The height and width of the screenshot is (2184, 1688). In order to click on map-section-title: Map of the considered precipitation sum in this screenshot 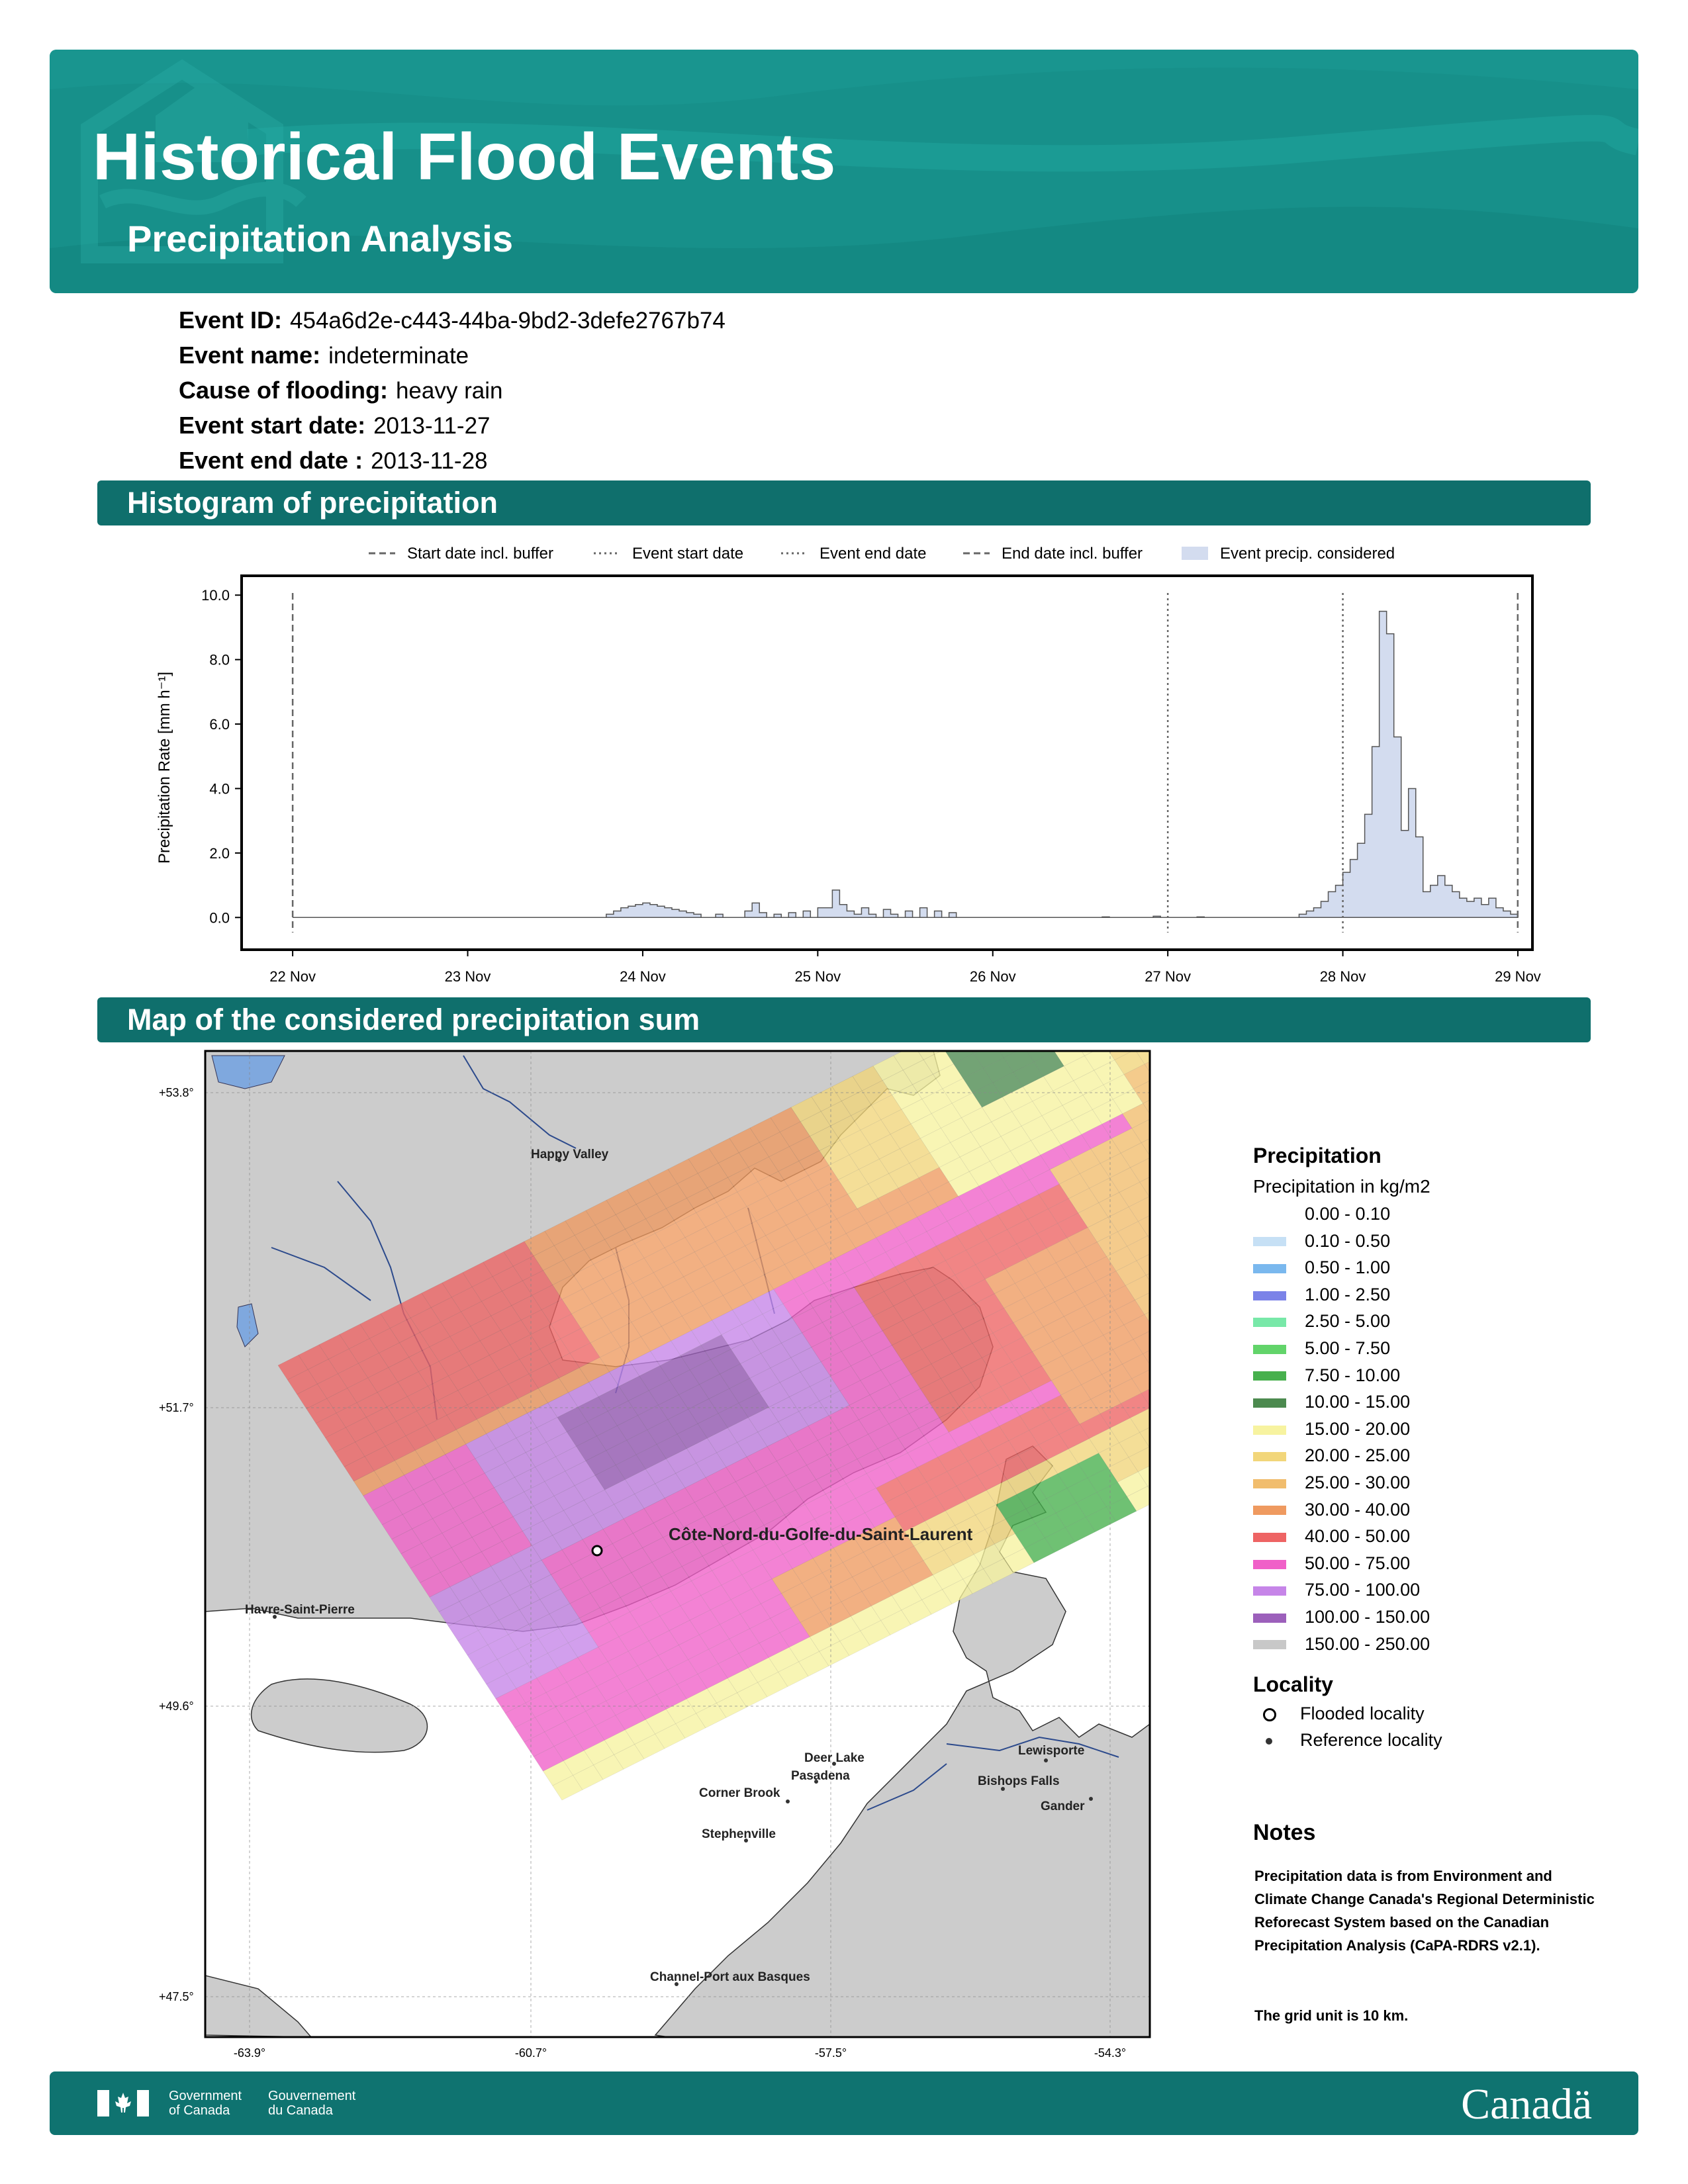, I will do `click(413, 1020)`.